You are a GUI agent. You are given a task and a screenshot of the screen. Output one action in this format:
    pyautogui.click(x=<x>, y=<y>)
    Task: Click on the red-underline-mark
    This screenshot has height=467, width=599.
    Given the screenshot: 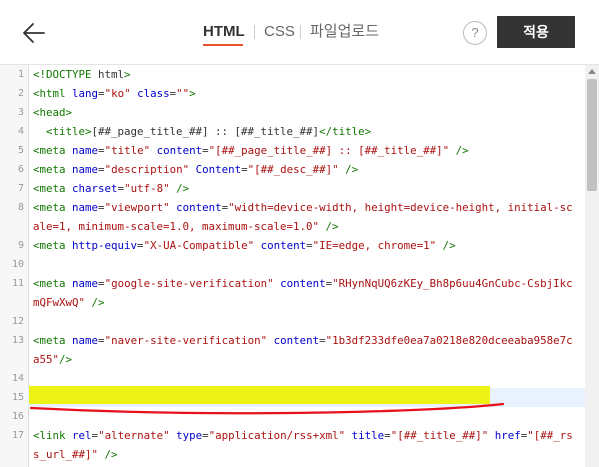 What is the action you would take?
    pyautogui.click(x=267, y=408)
    